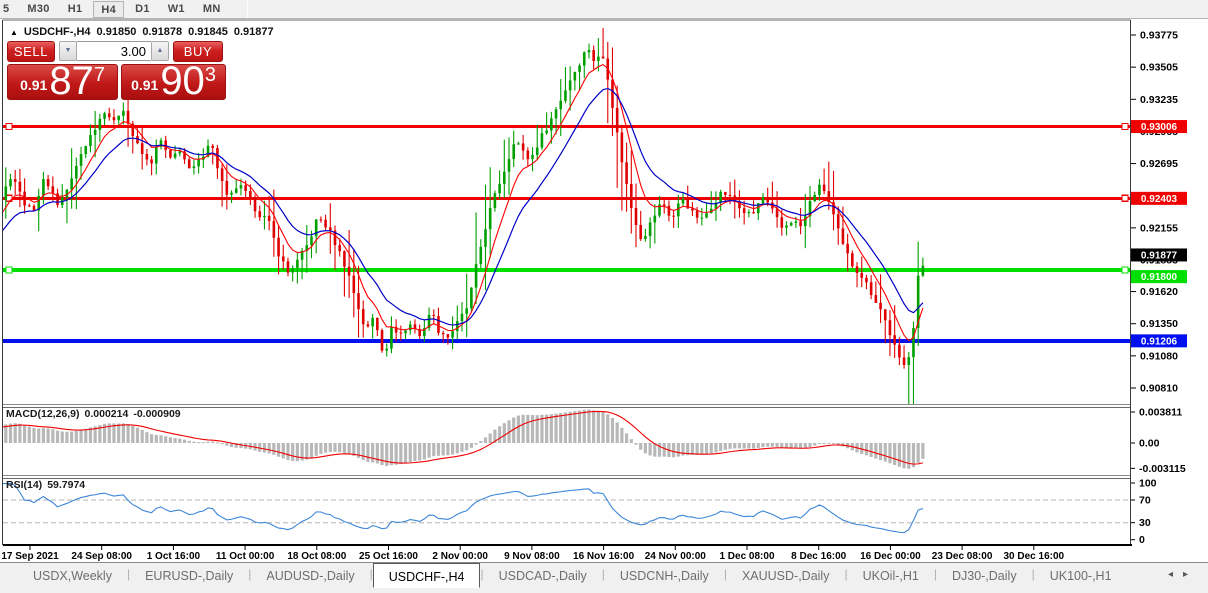  Describe the element at coordinates (45, 485) in the screenshot. I see `rsi-indicator-label: RSI(14) 59.7974` at that location.